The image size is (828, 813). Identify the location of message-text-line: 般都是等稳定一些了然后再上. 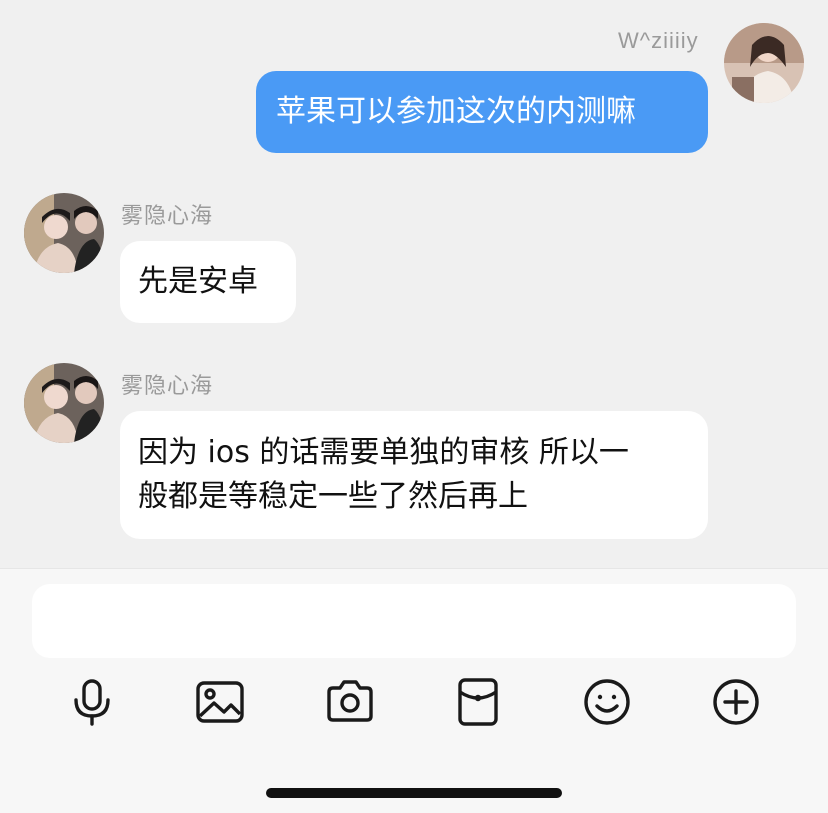
(333, 496).